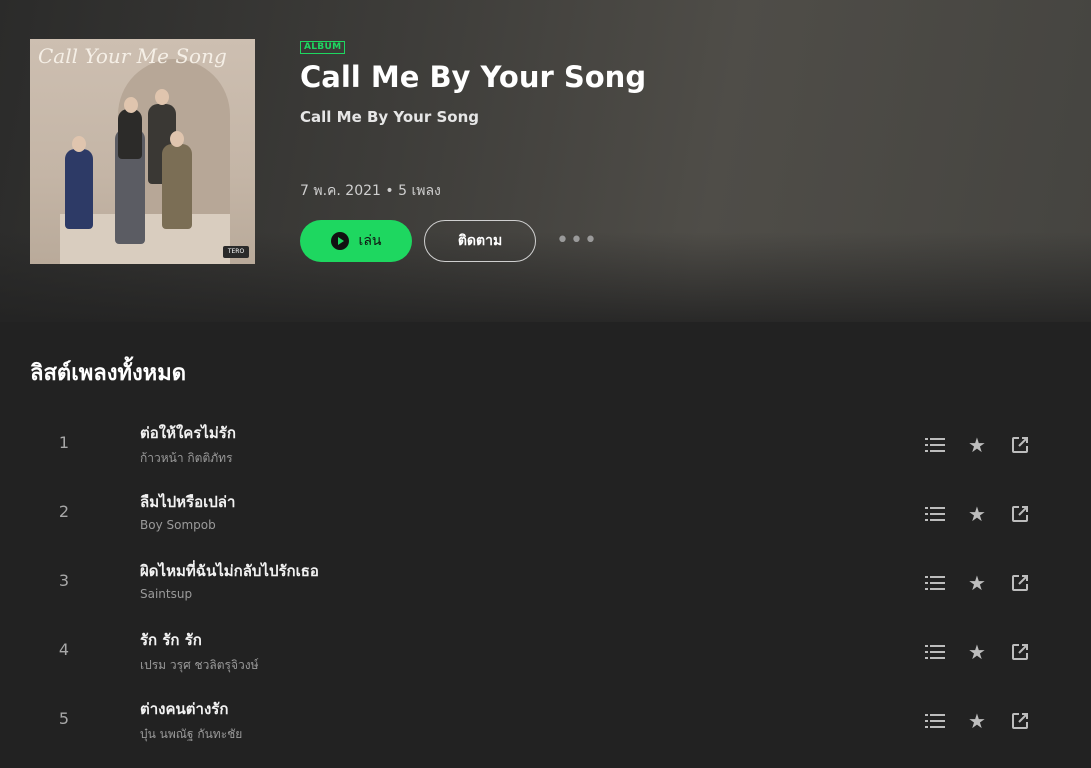 The height and width of the screenshot is (768, 1091). I want to click on play-button-label: เล่น, so click(370, 241).